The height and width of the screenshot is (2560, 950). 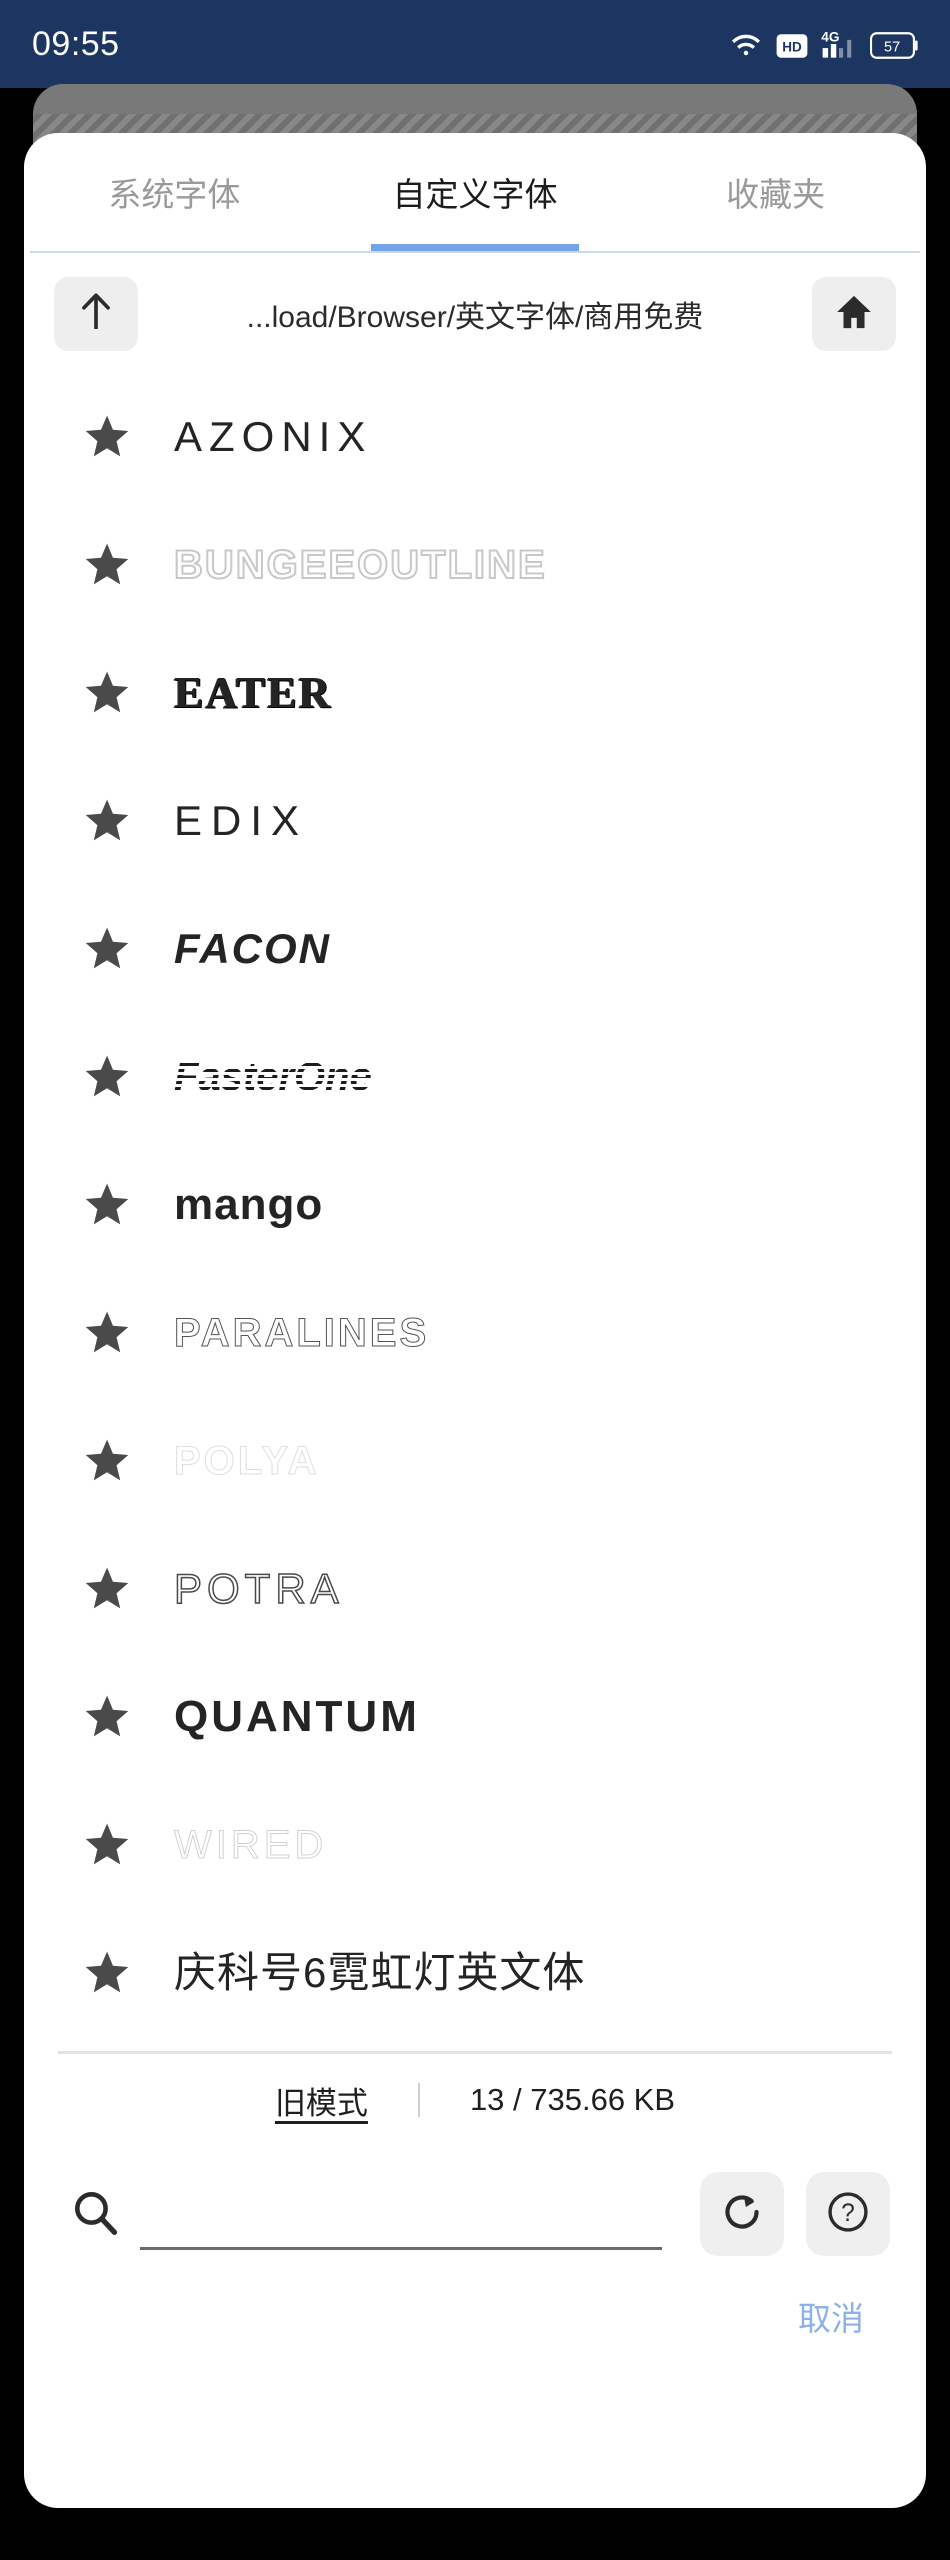 I want to click on old-mode-link: 旧模式, so click(x=321, y=2100).